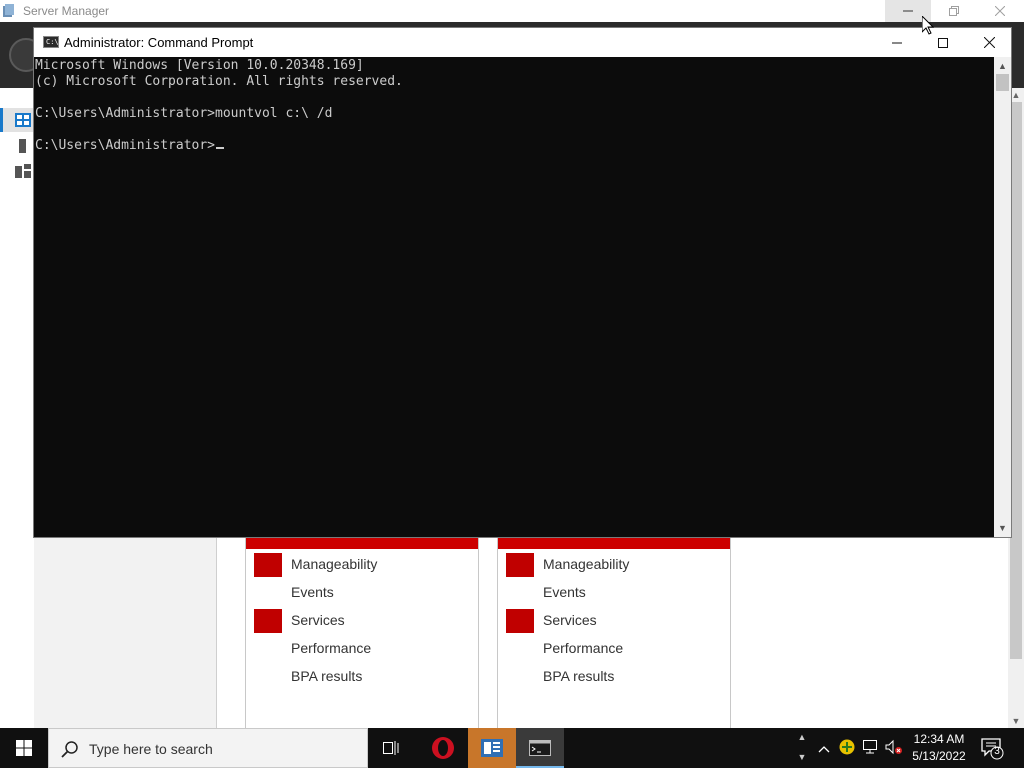 Image resolution: width=1024 pixels, height=768 pixels. I want to click on cmd-minimize-button, so click(897, 42).